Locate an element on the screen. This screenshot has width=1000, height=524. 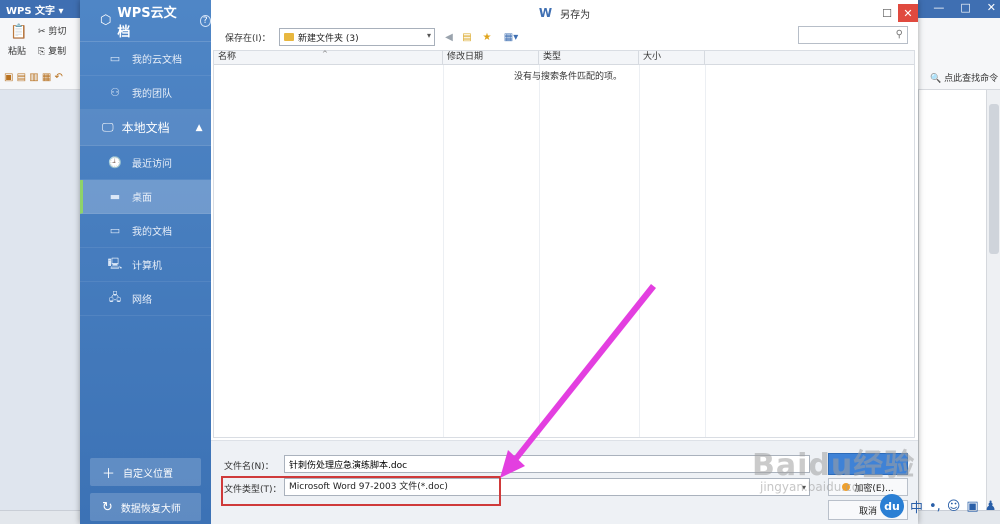
system-tray: du 中 •, ☺ ▣ ♟ ✿ is located at coordinates (940, 506).